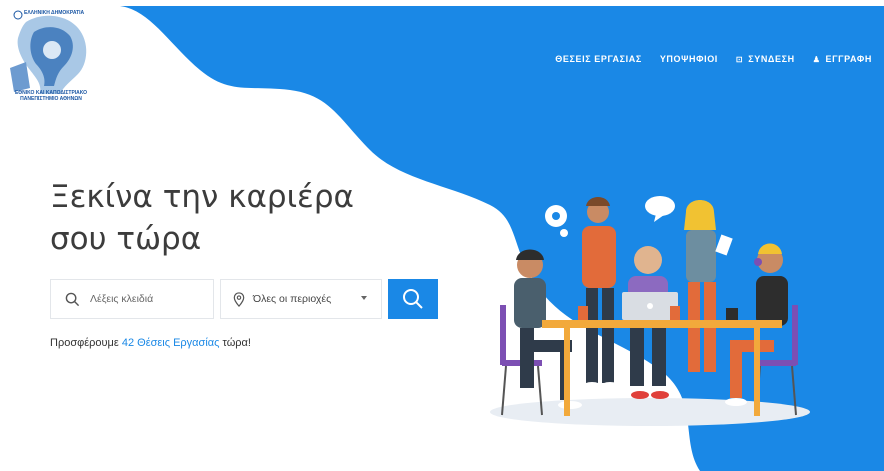 This screenshot has width=884, height=471. What do you see at coordinates (600, 293) in the screenshot?
I see `person-standing-orange` at bounding box center [600, 293].